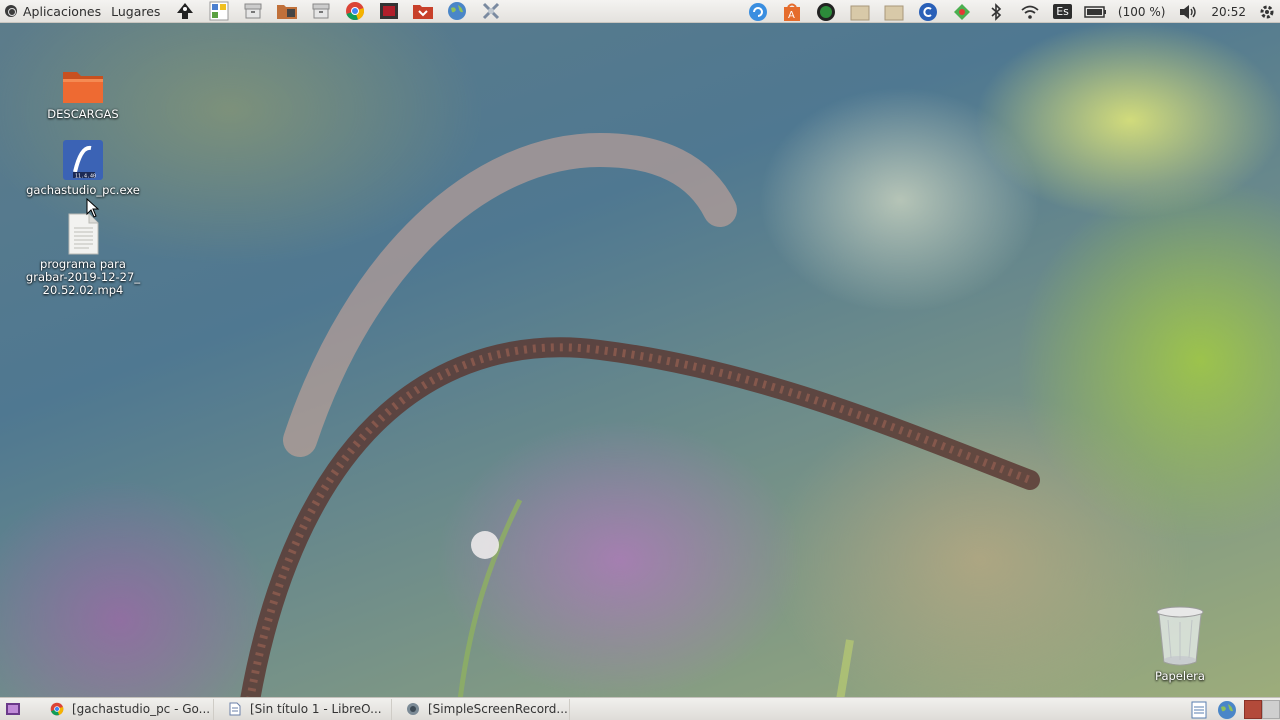 The height and width of the screenshot is (720, 1280). I want to click on desktop-icon-gachastudio-exe: 11.4.40 gachastudio_pc.exe, so click(83, 167).